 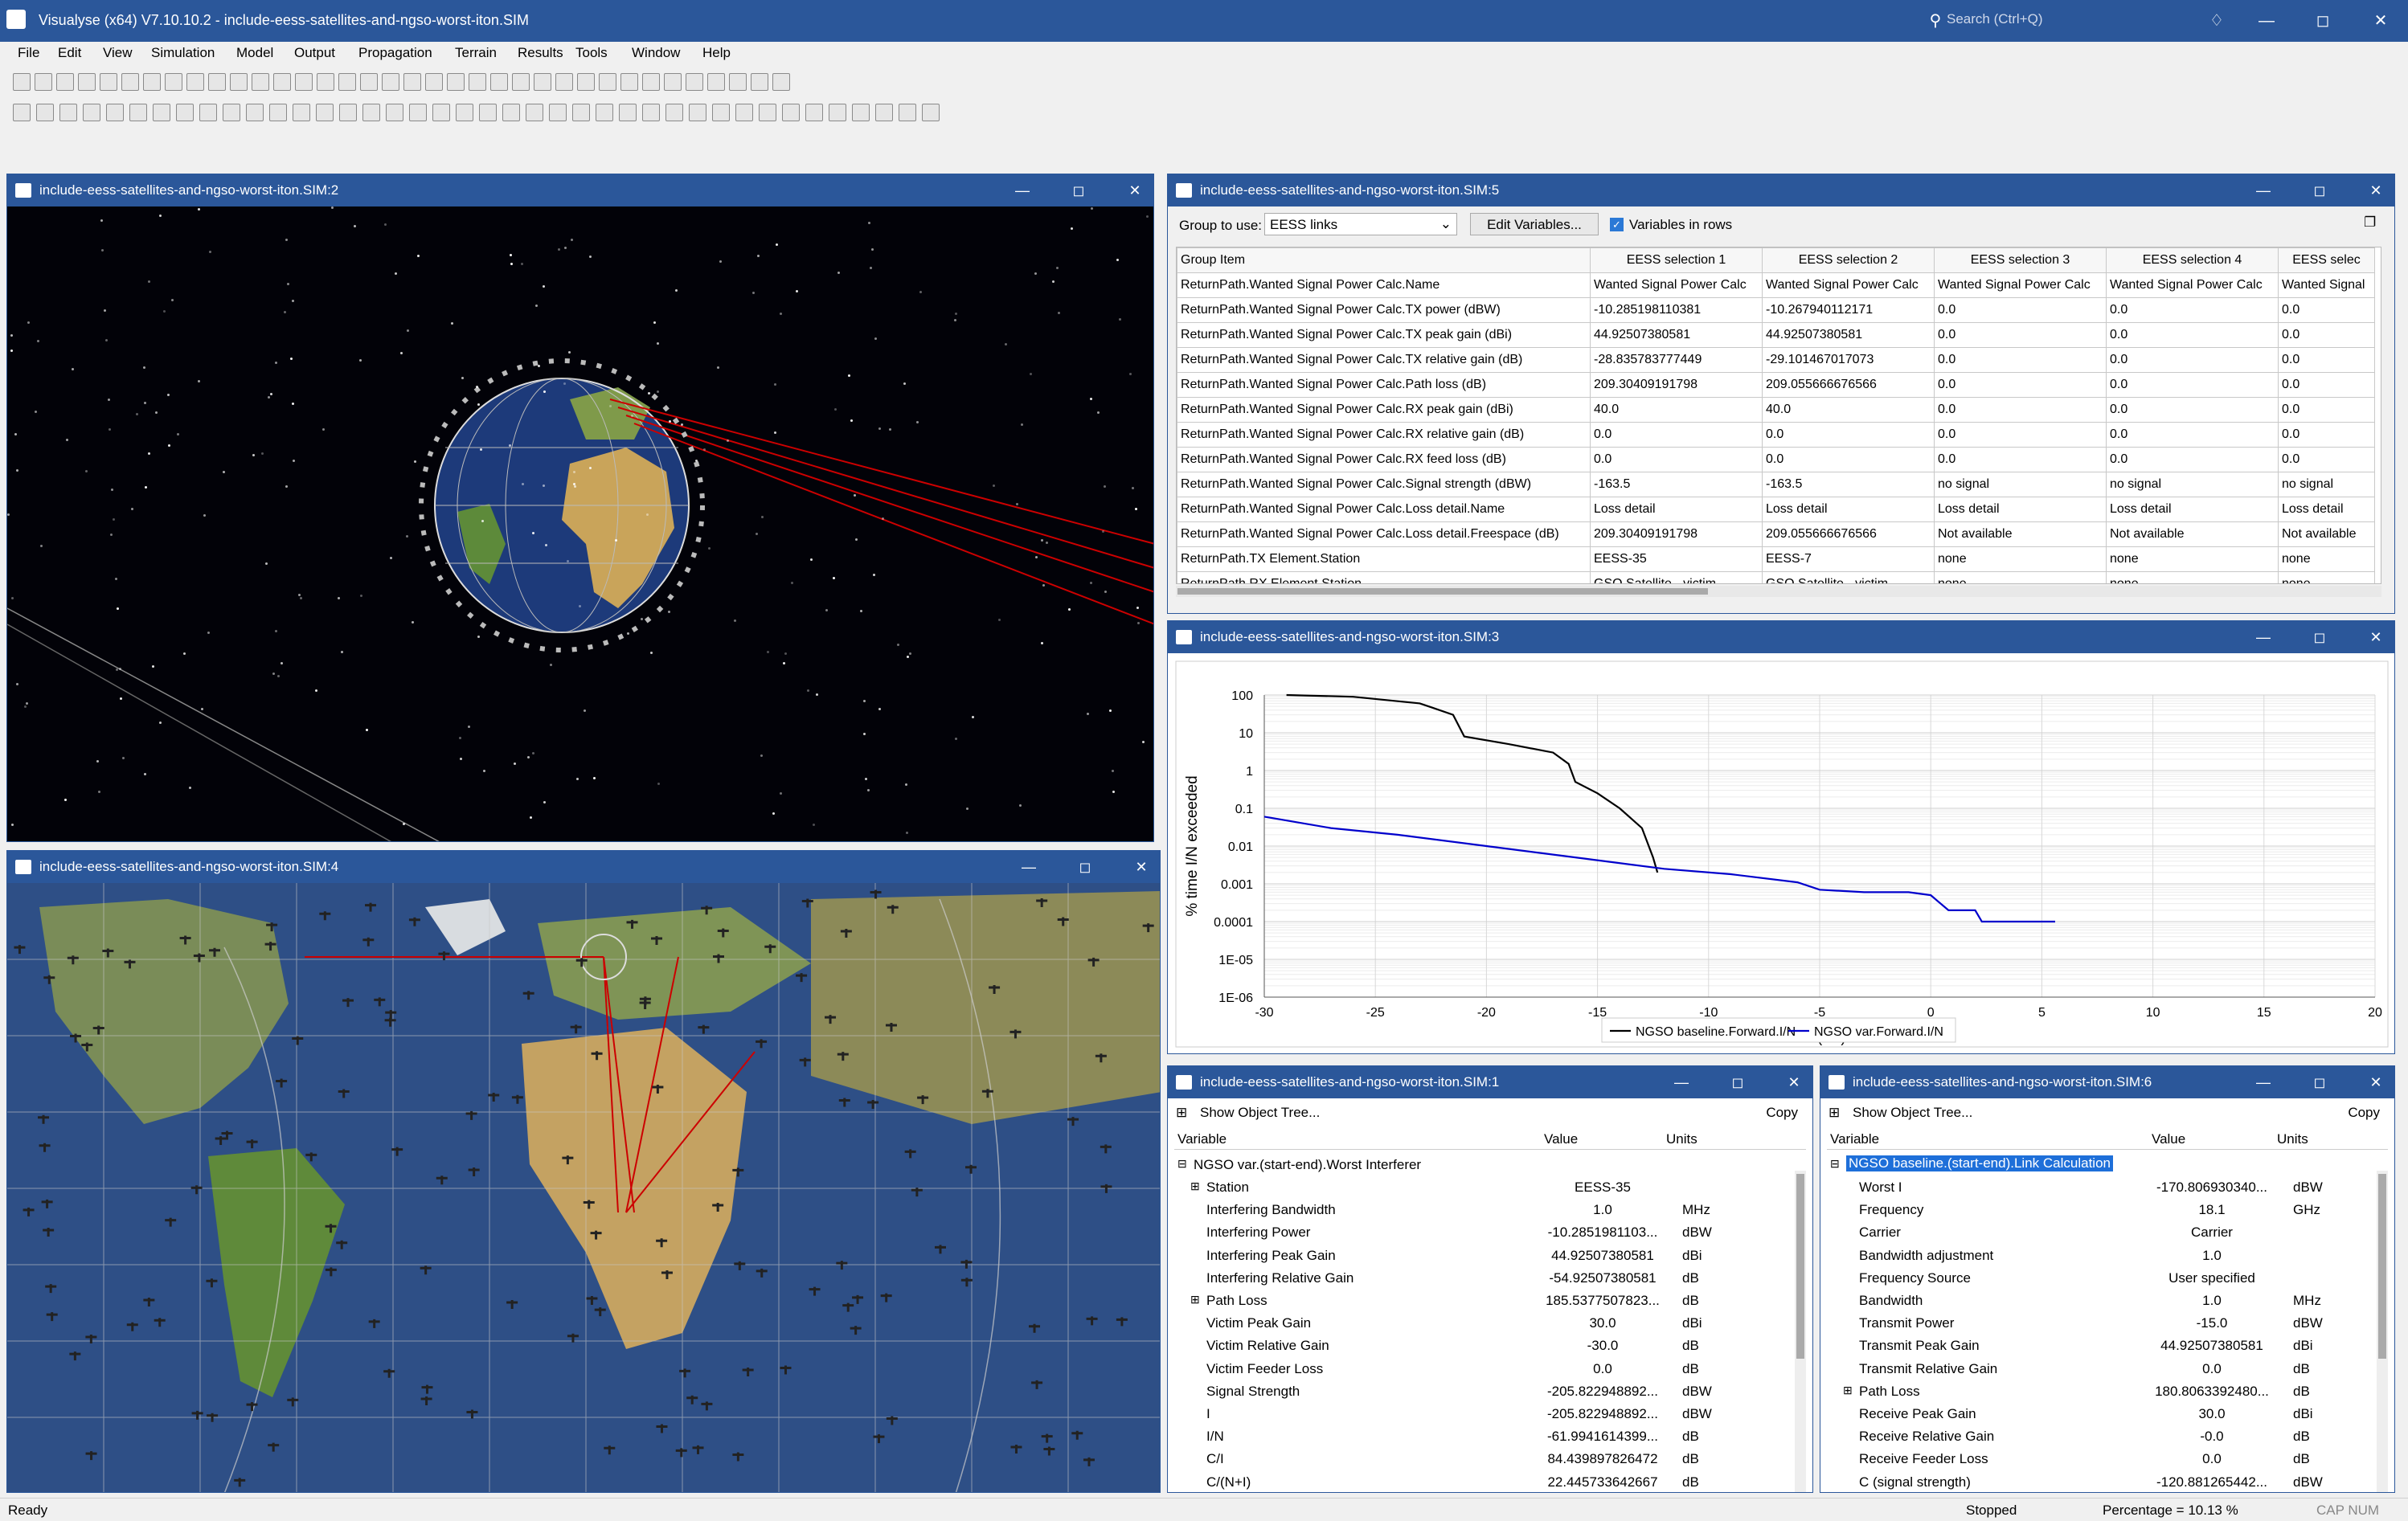 I want to click on tree-row: Interfering Bandwidth 1.0 MHz, so click(x=1481, y=1209).